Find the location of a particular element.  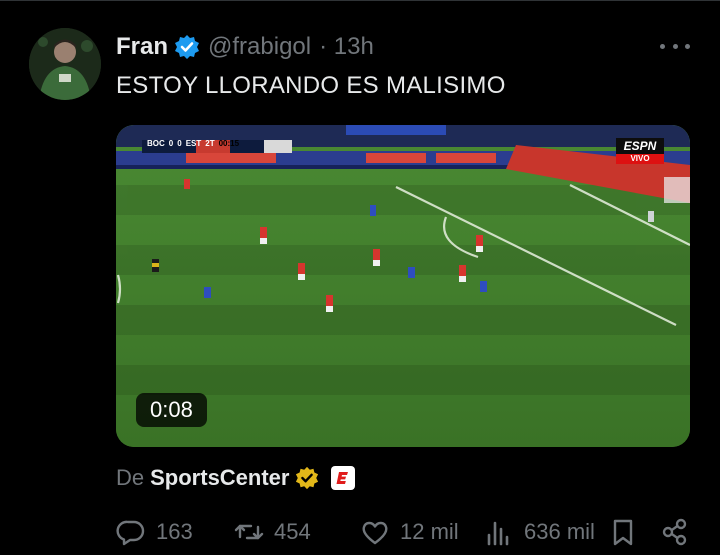

video-source: De SportsCenter is located at coordinates (236, 478).